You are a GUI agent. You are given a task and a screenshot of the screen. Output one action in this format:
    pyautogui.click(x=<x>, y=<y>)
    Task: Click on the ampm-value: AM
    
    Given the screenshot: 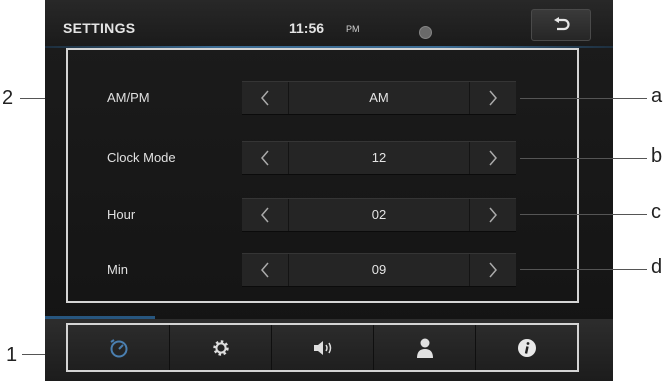 What is the action you would take?
    pyautogui.click(x=379, y=97)
    